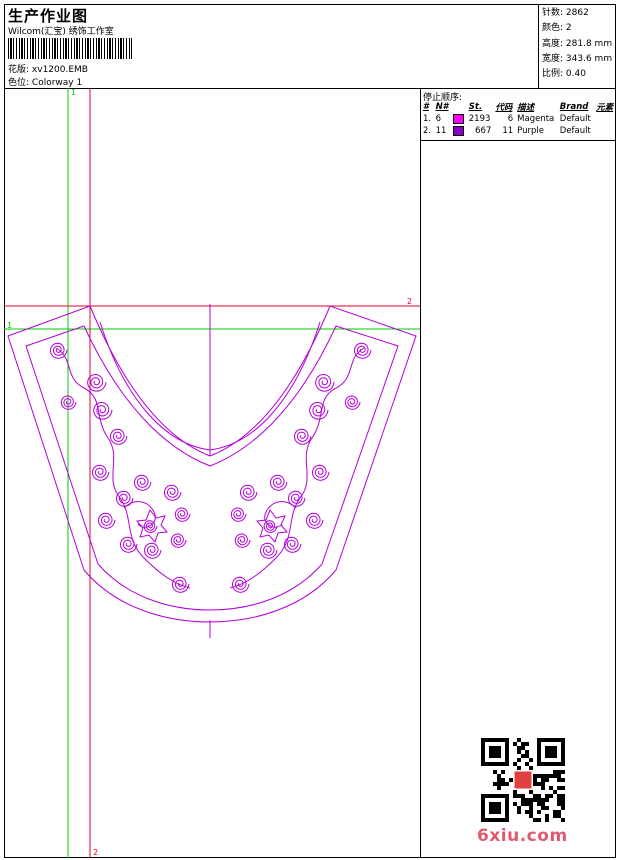 Image resolution: width=620 pixels, height=860 pixels. What do you see at coordinates (538, 46) in the screenshot?
I see `stats-divider` at bounding box center [538, 46].